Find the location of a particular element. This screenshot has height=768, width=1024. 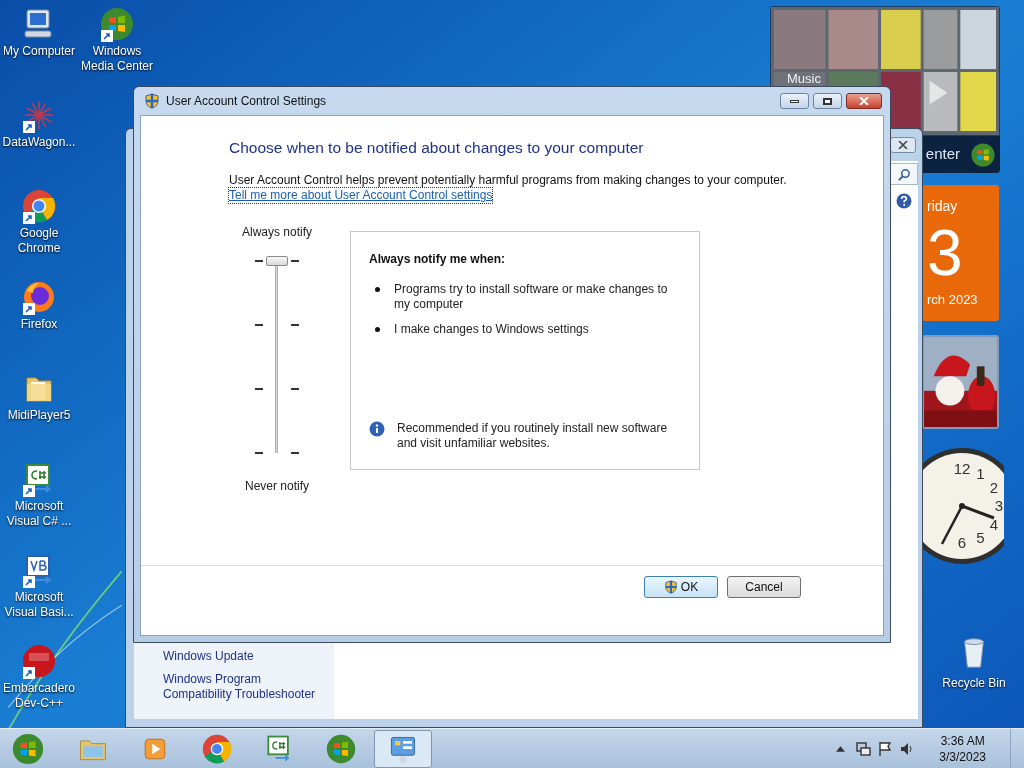

recommendation-text: Recommended if you routinely install new software and visit unfamiliar websites. is located at coordinates (533, 436).